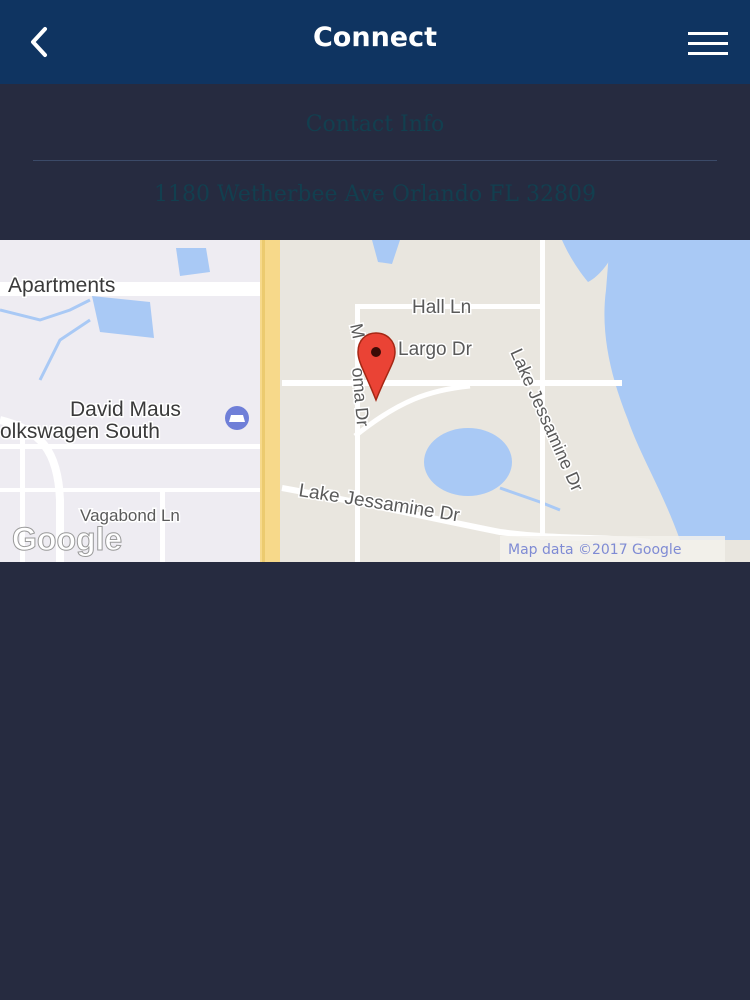  Describe the element at coordinates (468, 462) in the screenshot. I see `pond` at that location.